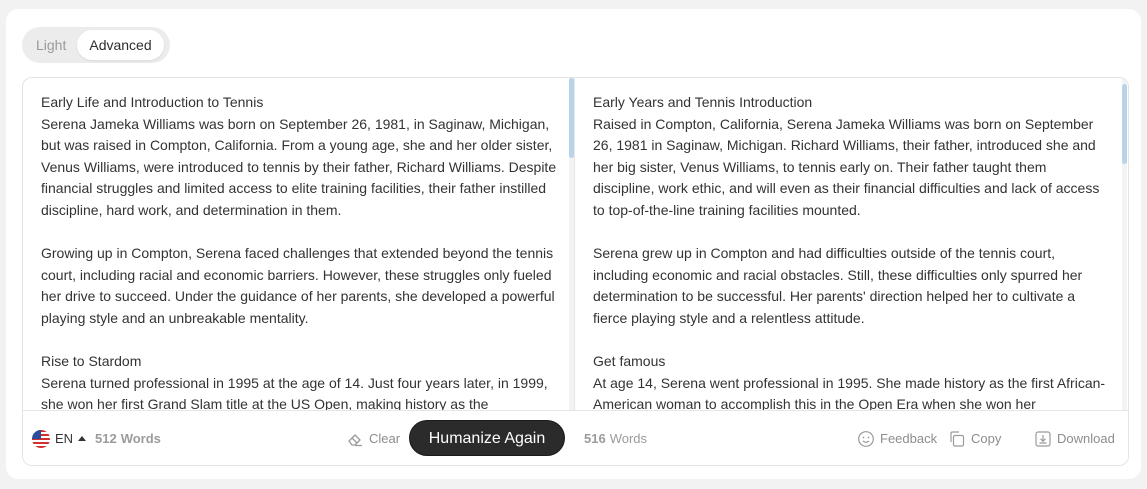  I want to click on download-label: Download, so click(1086, 438).